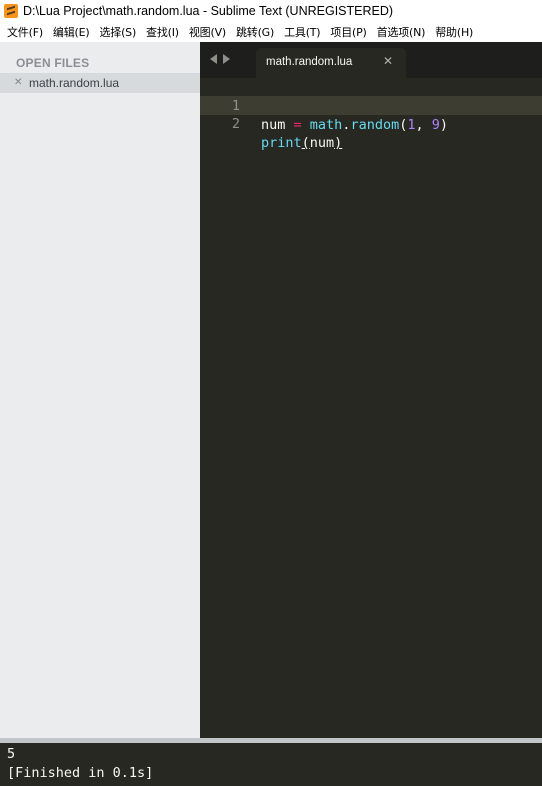 This screenshot has width=542, height=786. I want to click on code-line: 1 num = math.random(1, 9), so click(371, 105).